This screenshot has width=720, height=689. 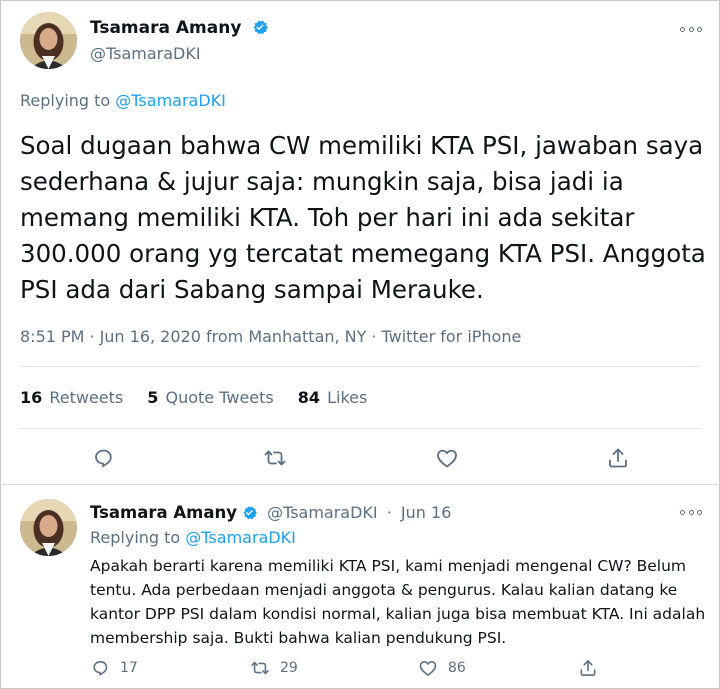 I want to click on retweets-stat: 16 Retweets, so click(x=71, y=397).